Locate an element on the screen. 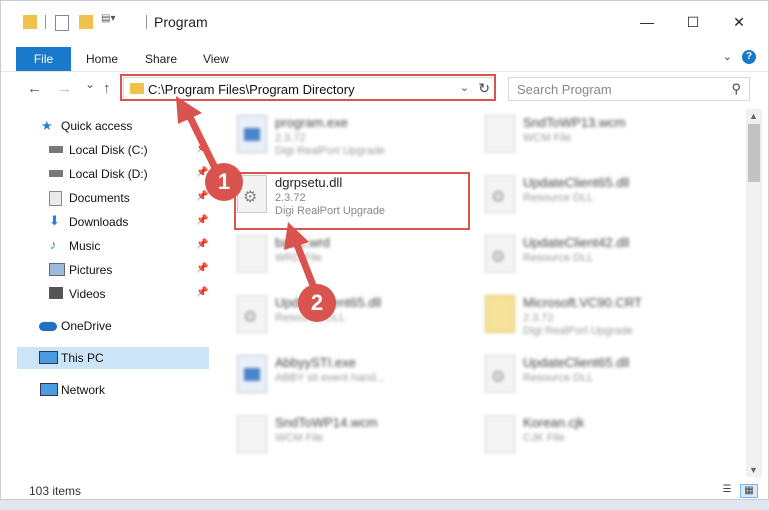  step-badge-2: 2 is located at coordinates (317, 303).